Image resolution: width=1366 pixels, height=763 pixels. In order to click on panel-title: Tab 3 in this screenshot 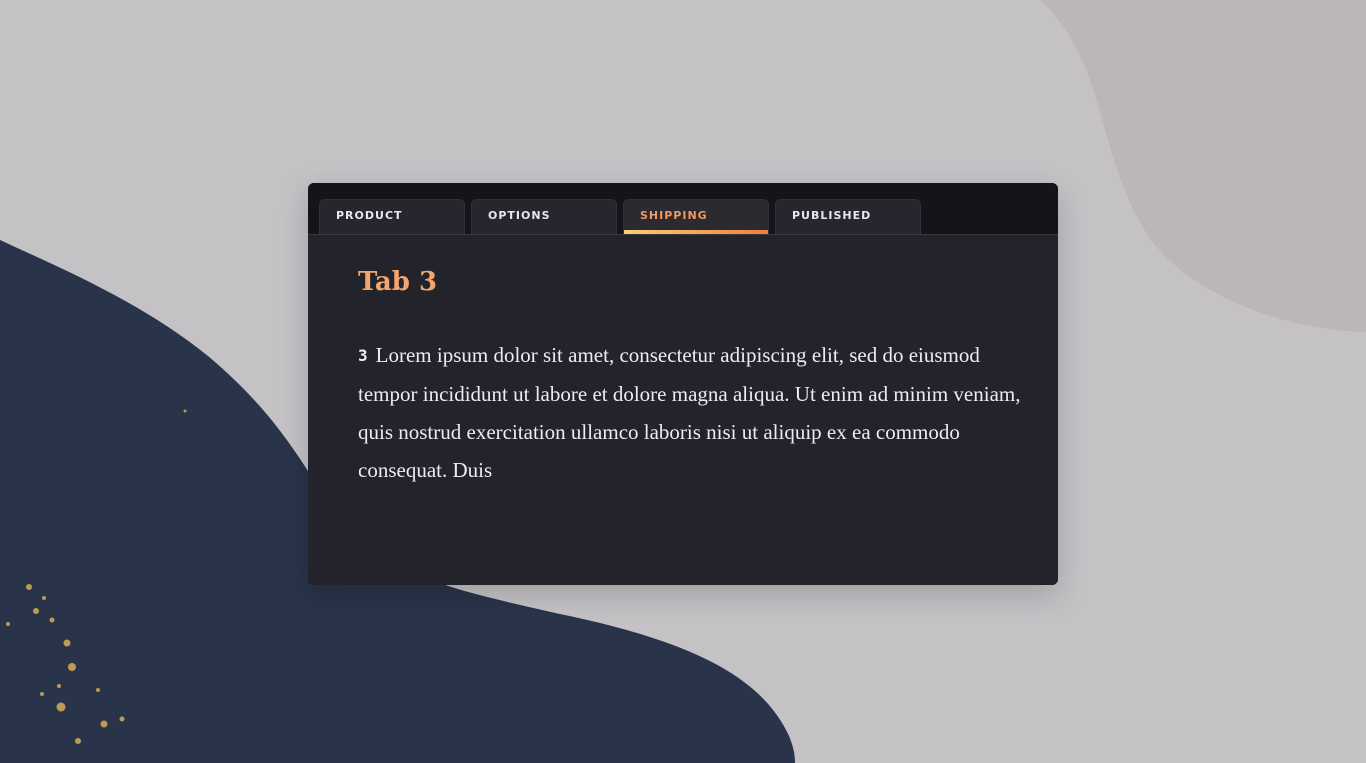, I will do `click(398, 282)`.